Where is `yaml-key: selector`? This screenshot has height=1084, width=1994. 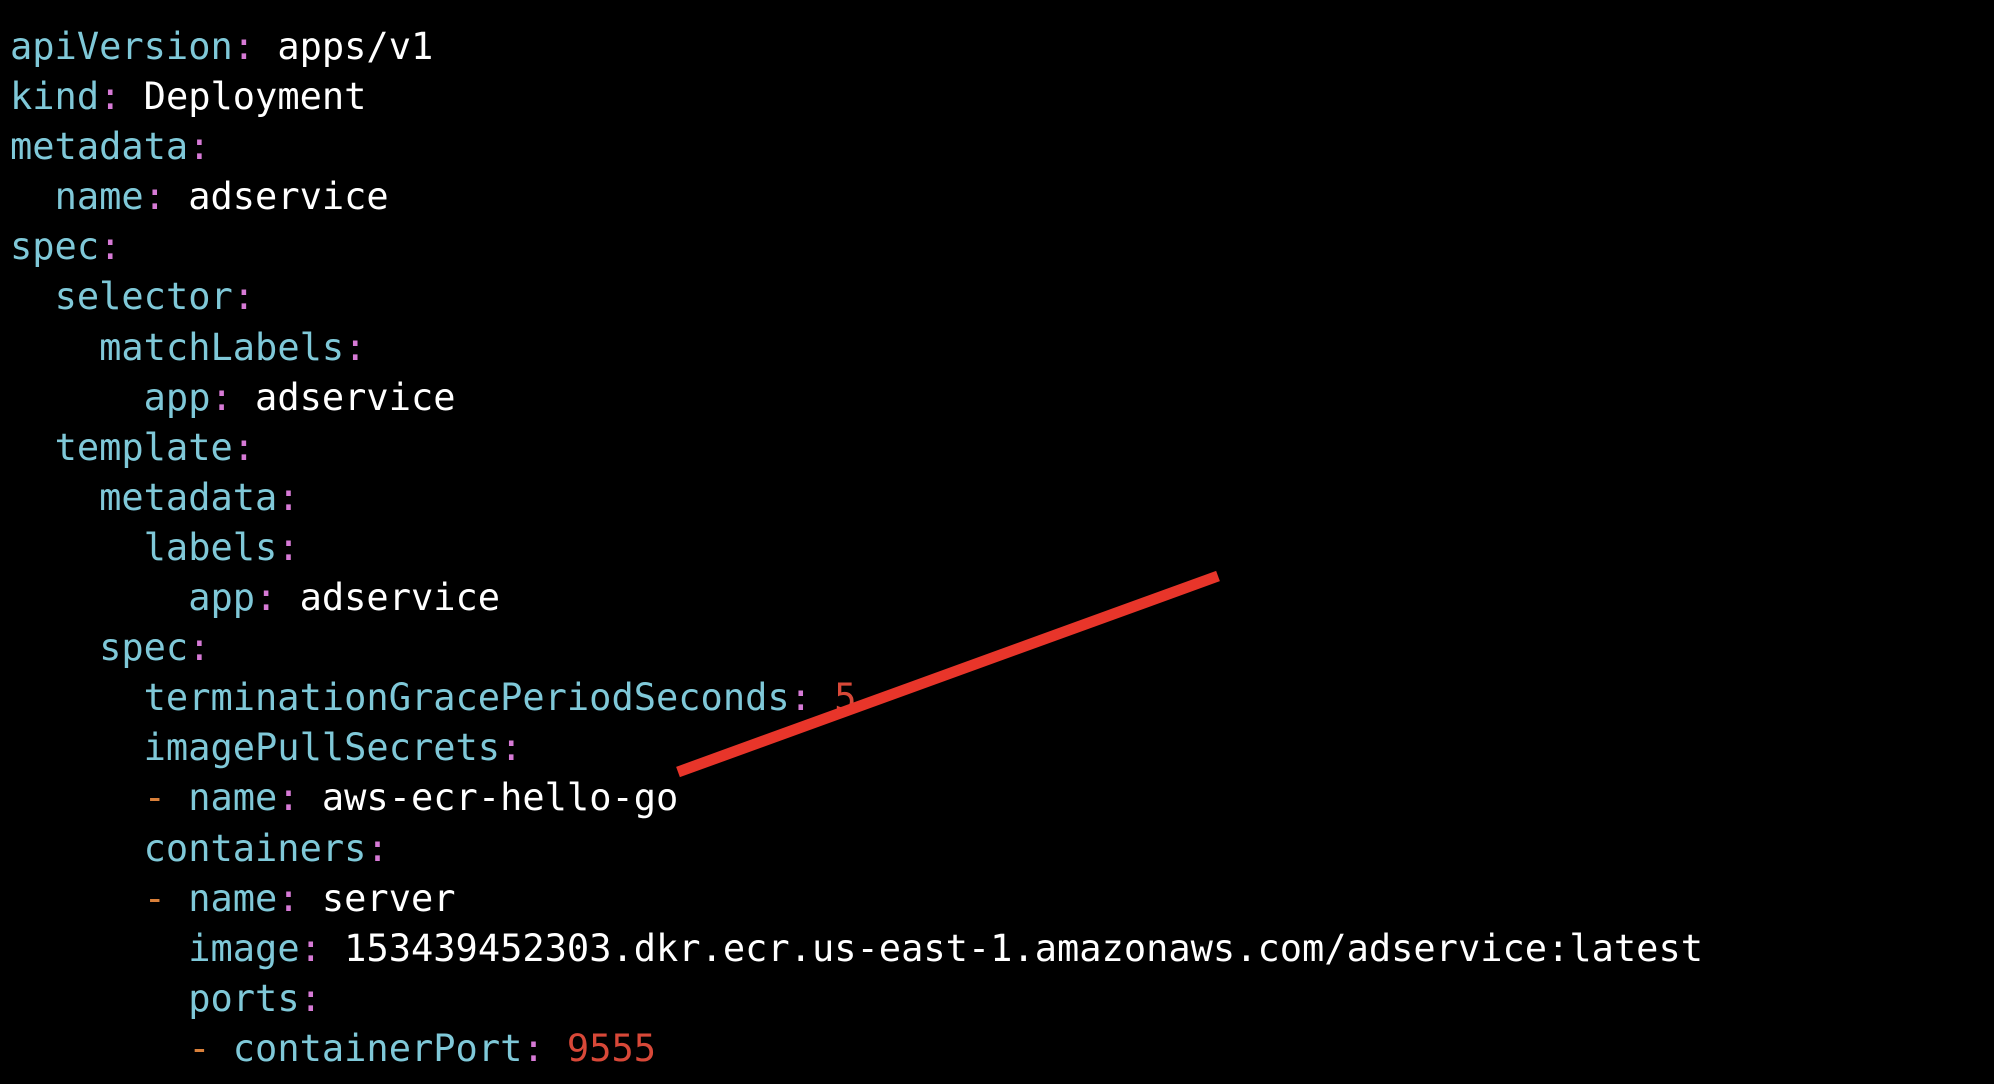
yaml-key: selector is located at coordinates (143, 297).